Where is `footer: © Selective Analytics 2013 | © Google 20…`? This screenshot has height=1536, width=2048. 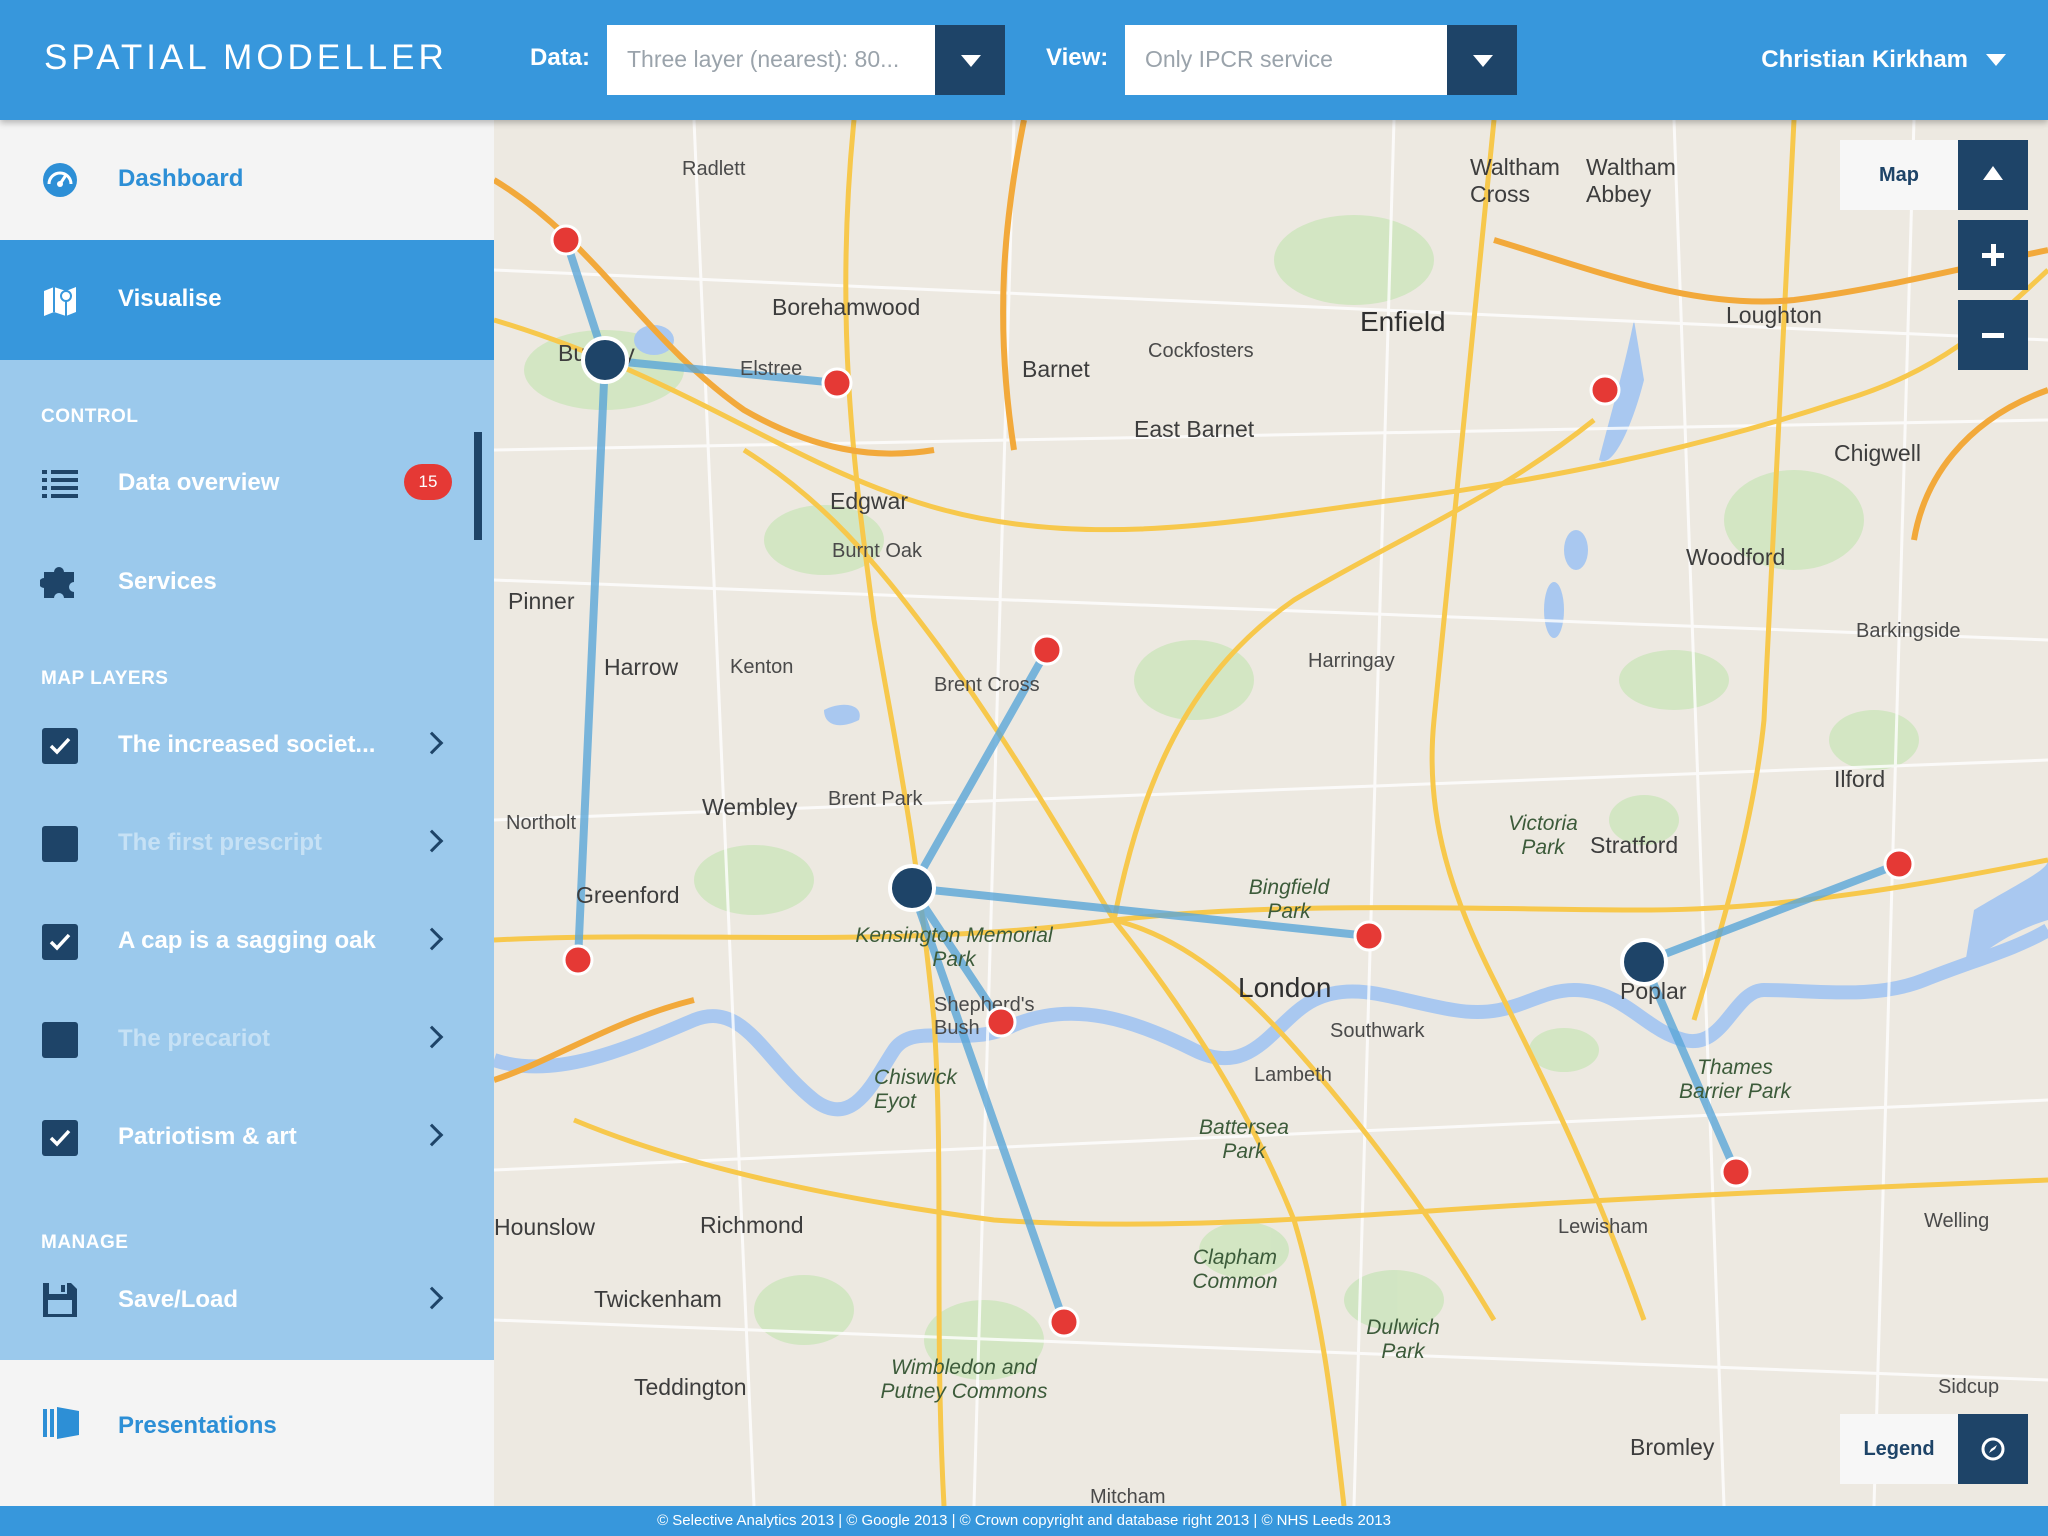
footer: © Selective Analytics 2013 | © Google 20… is located at coordinates (1024, 1521).